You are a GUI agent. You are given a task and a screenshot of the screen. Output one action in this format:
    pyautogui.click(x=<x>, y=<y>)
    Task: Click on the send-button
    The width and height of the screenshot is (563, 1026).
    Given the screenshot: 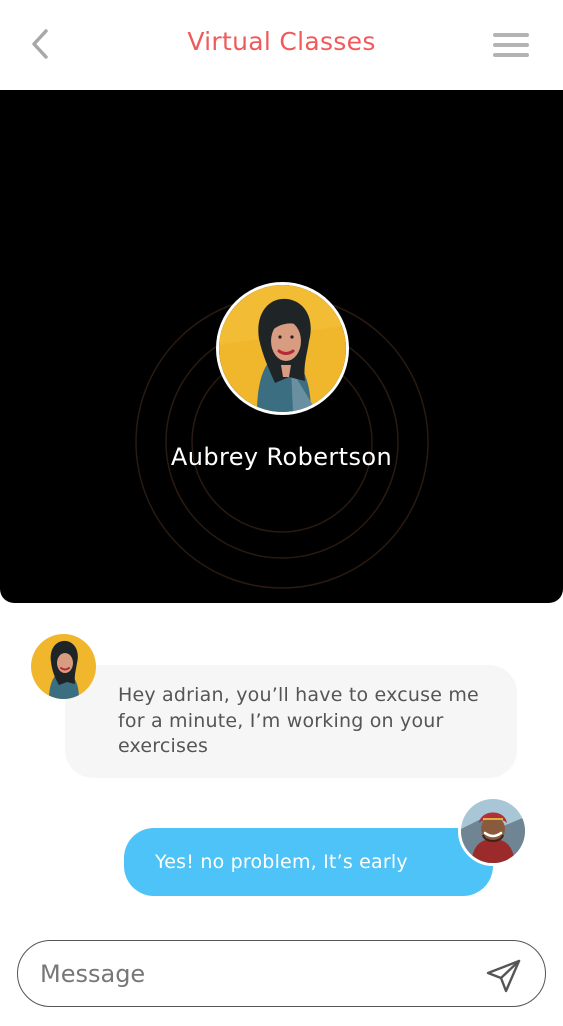 What is the action you would take?
    pyautogui.click(x=504, y=976)
    